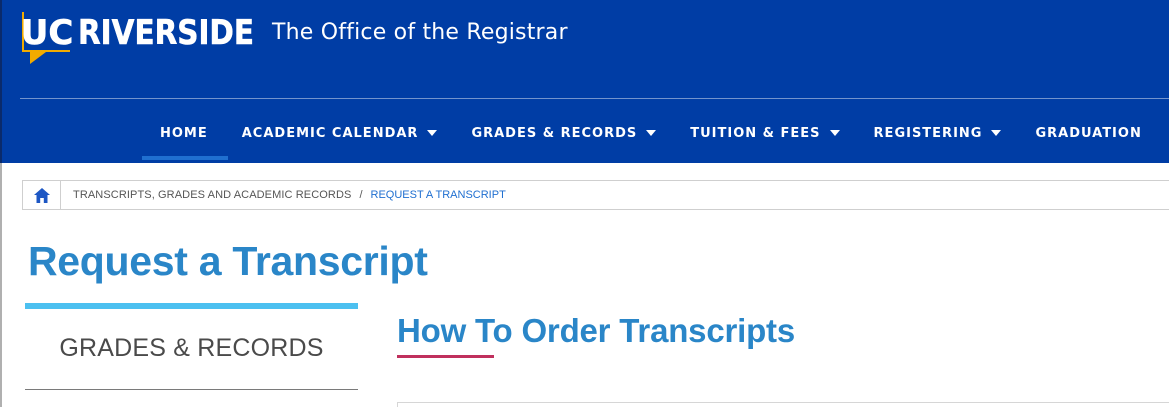 The image size is (1169, 407). I want to click on page-title: Request a Transcript, so click(228, 261).